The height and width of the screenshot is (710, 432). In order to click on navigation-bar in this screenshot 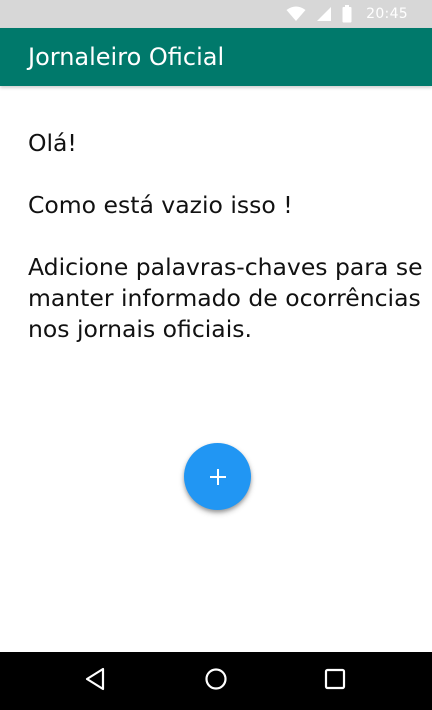, I will do `click(216, 681)`.